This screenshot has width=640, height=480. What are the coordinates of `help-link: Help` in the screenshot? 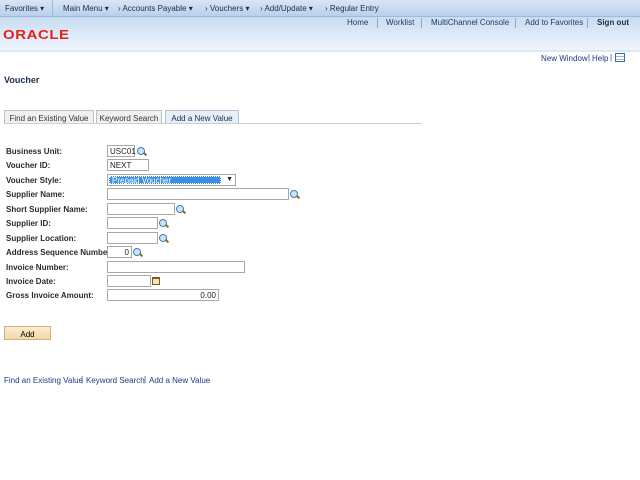 It's located at (600, 58).